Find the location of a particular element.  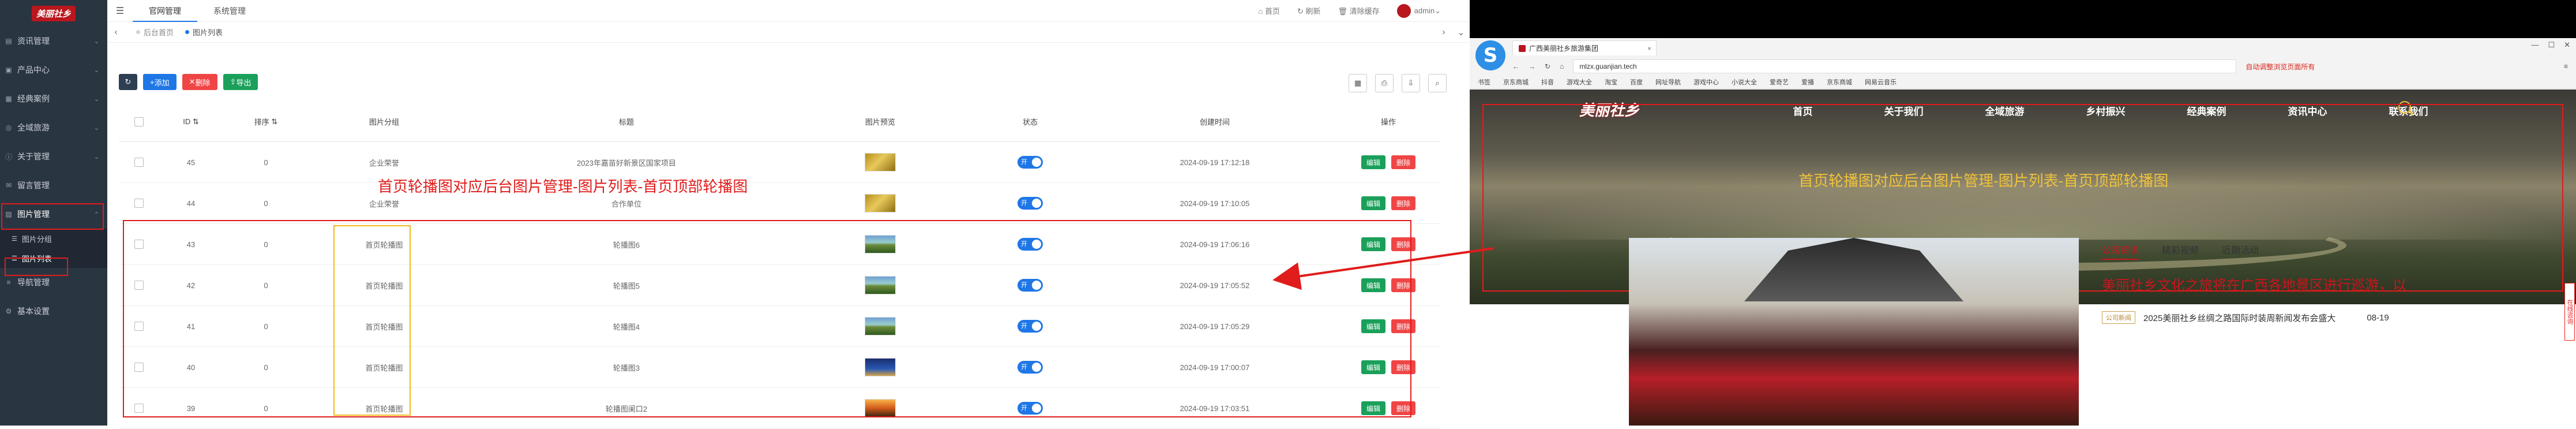

add-button: + 添加 is located at coordinates (160, 82).